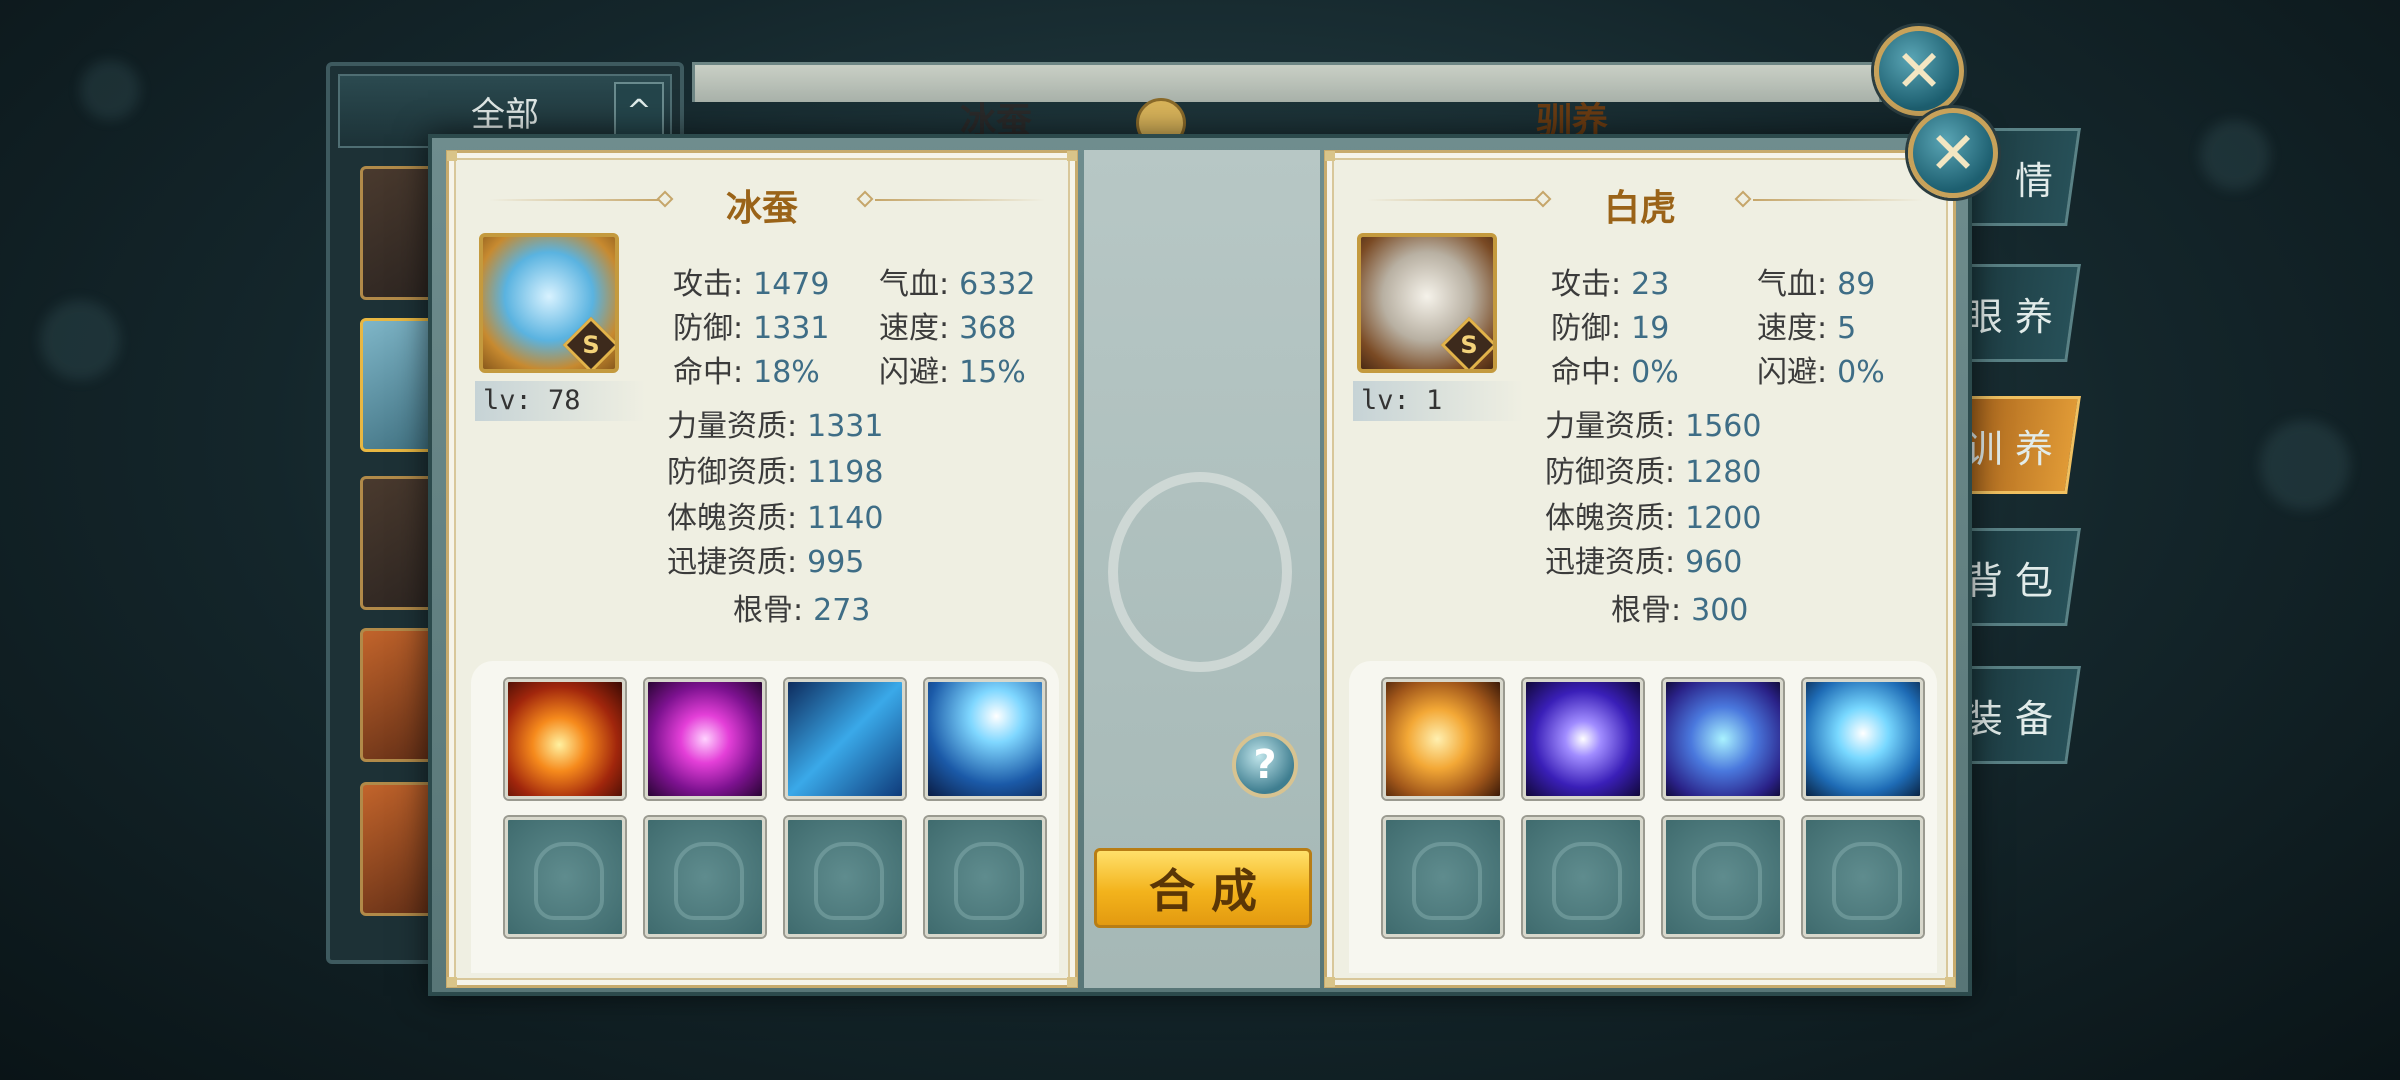 This screenshot has width=2400, height=1080. What do you see at coordinates (560, 401) in the screenshot?
I see `pet-level: lv: 78` at bounding box center [560, 401].